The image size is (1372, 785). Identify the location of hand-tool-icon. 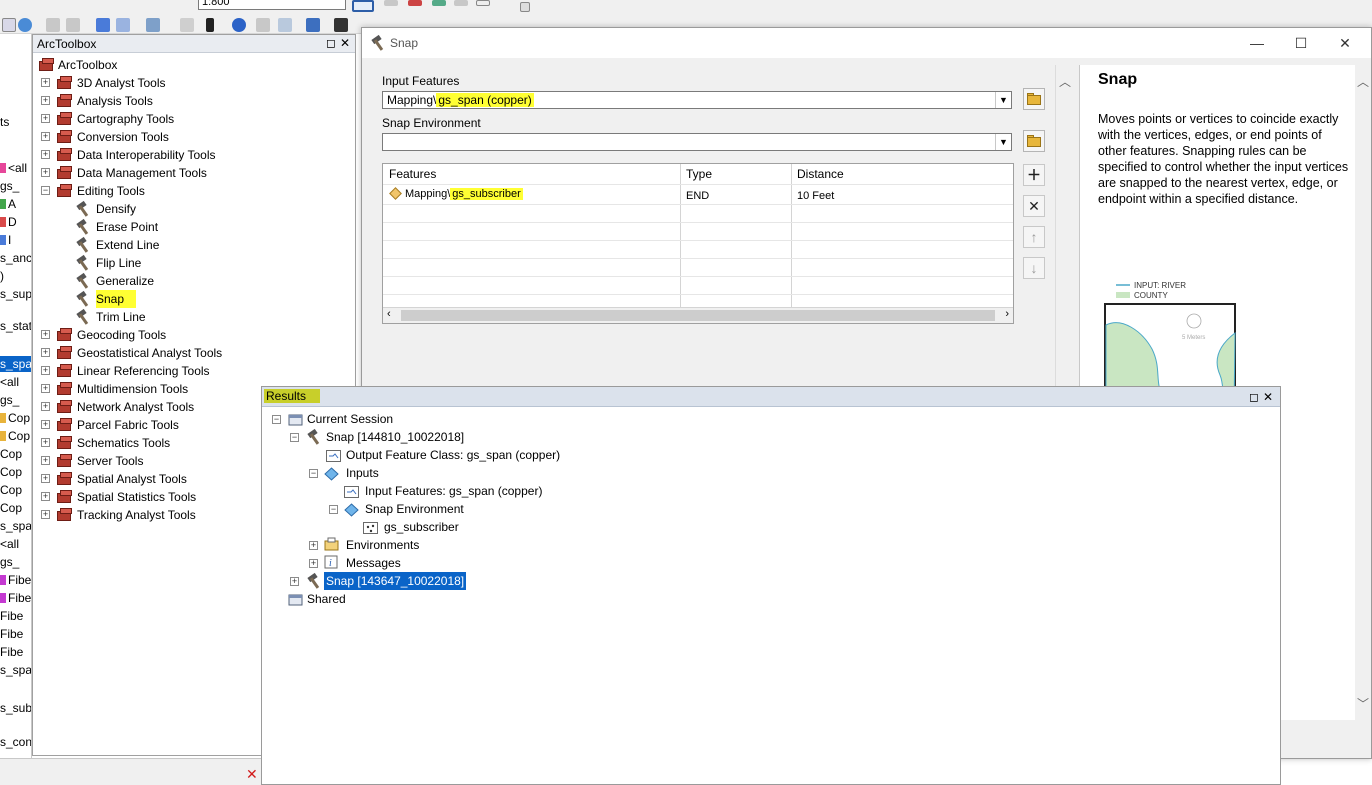
(9, 25).